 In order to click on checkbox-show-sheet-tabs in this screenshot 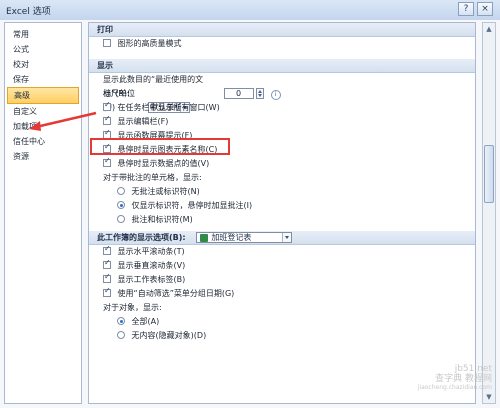, I will do `click(107, 278)`.